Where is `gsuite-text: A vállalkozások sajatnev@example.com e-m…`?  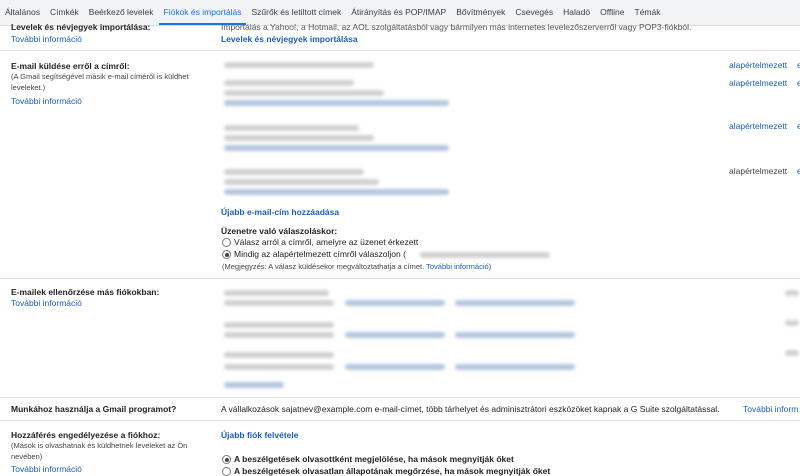
gsuite-text: A vállalkozások sajatnev@example.com e-m… is located at coordinates (470, 409).